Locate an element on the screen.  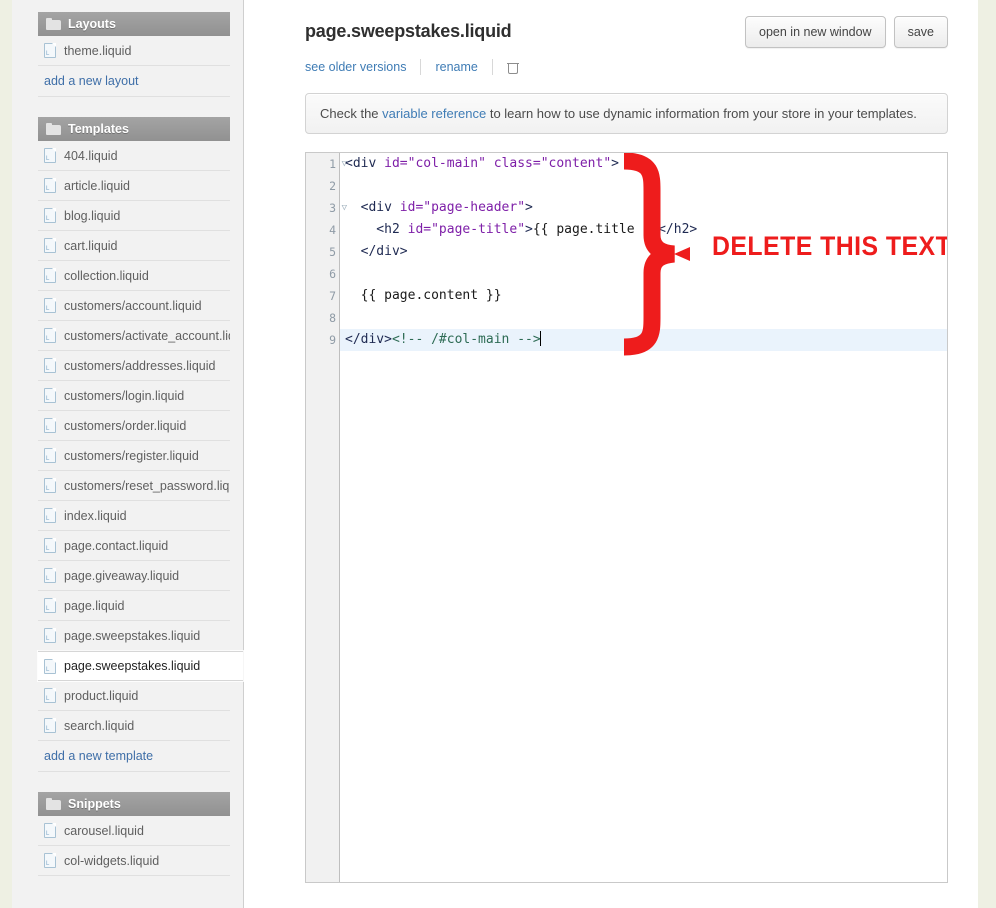
trash-icon is located at coordinates (512, 67).